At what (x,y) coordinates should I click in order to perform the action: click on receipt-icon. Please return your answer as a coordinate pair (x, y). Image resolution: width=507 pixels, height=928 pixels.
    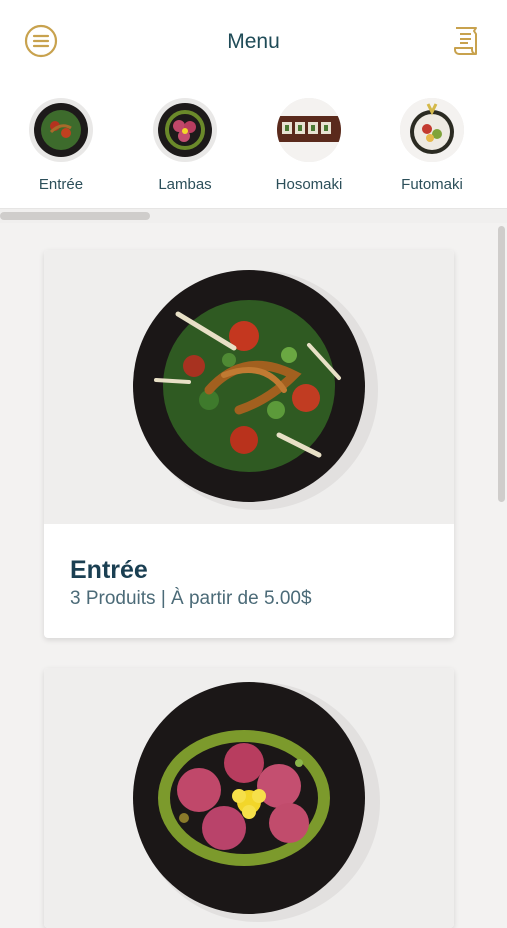
    Looking at the image, I should click on (465, 41).